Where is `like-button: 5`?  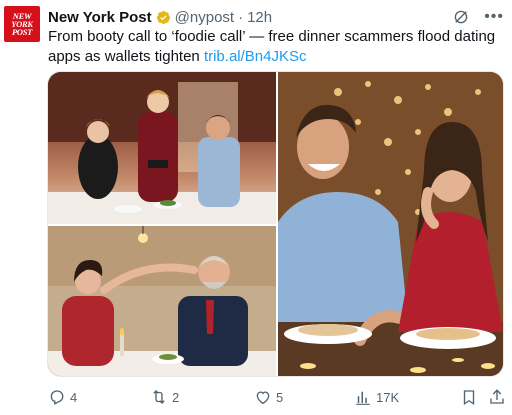 like-button: 5 is located at coordinates (268, 397).